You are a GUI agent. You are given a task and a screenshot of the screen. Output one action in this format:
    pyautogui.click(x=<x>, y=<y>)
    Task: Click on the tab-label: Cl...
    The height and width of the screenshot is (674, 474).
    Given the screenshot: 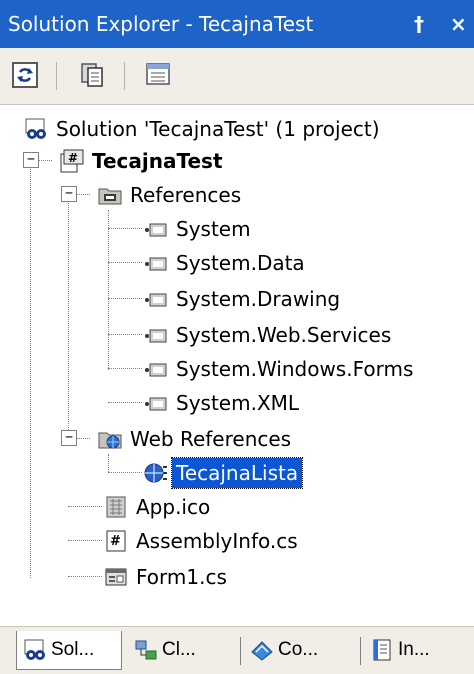 What is the action you would take?
    pyautogui.click(x=179, y=649)
    